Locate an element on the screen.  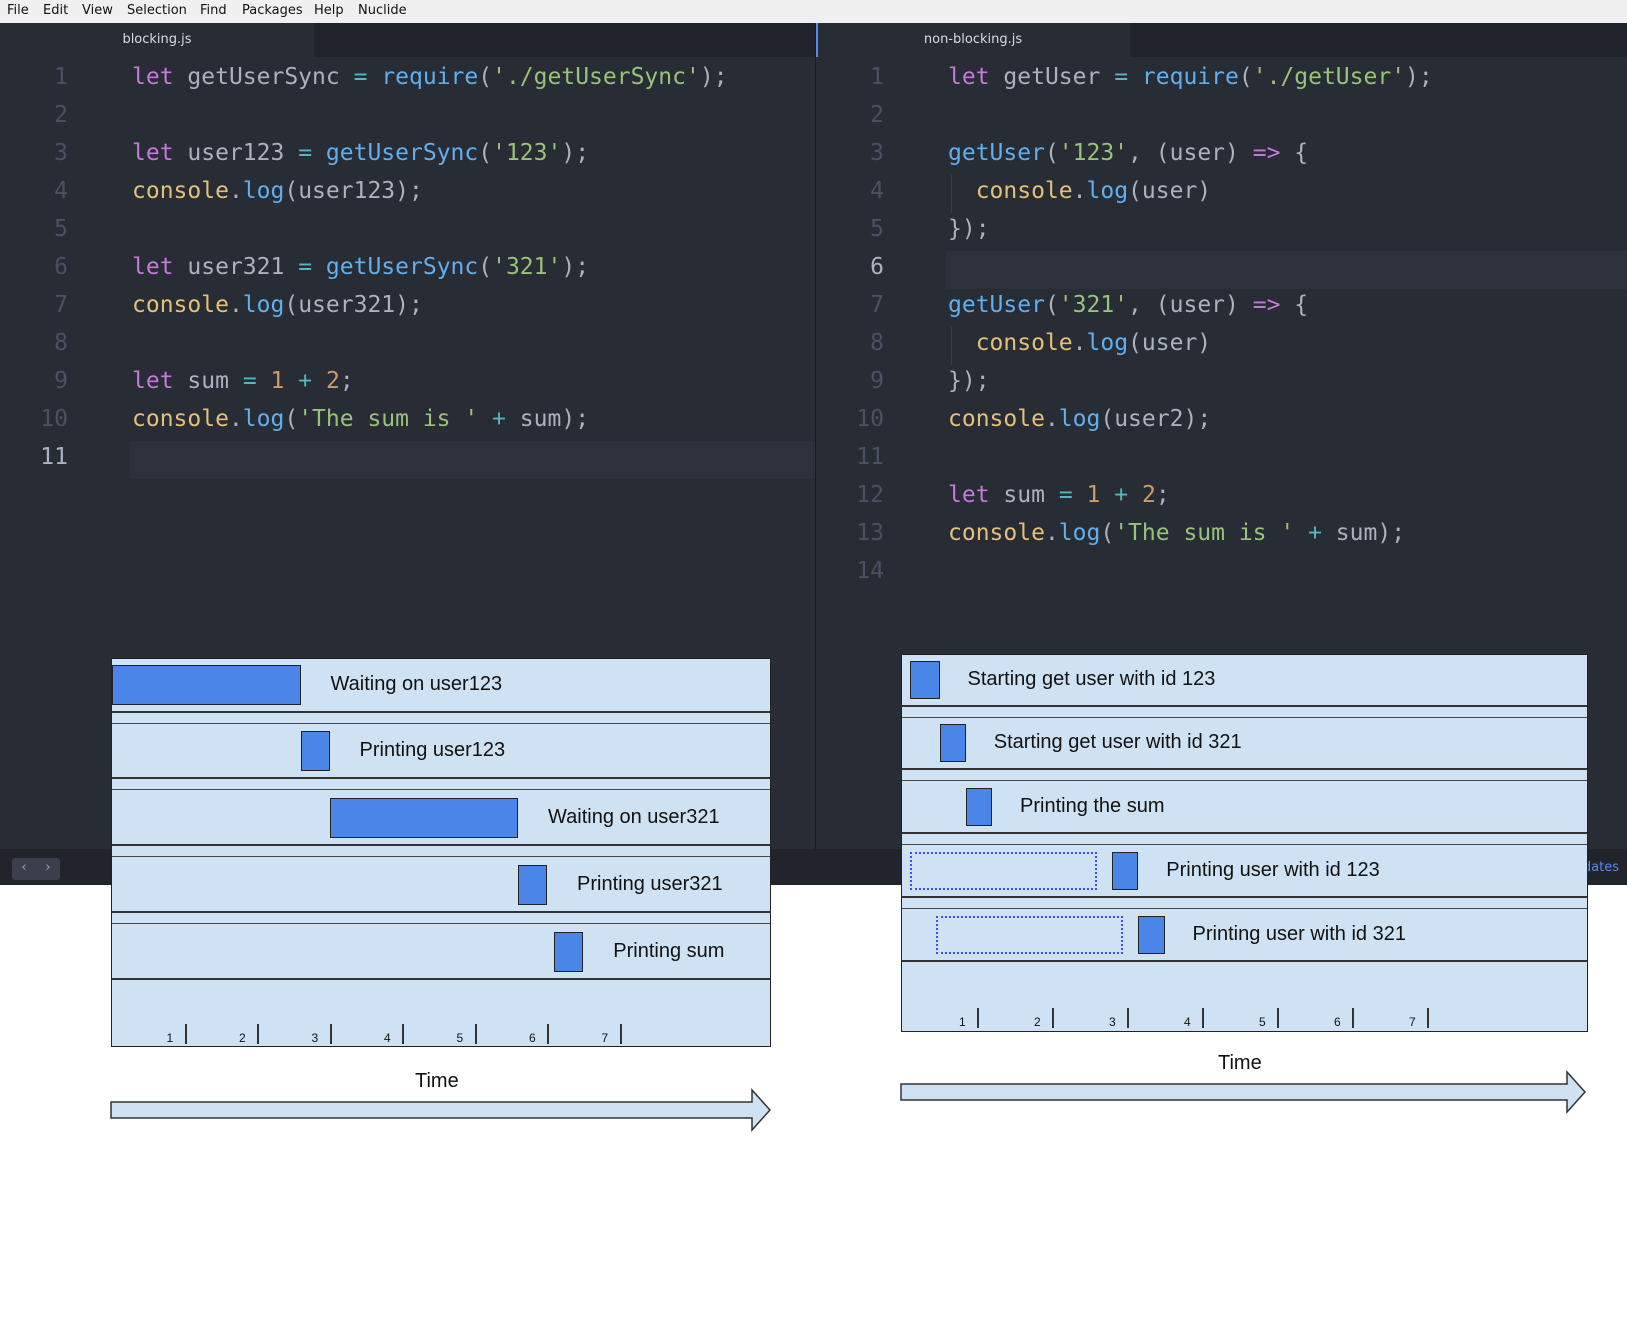
tick-label: 2 is located at coordinates (1037, 1022).